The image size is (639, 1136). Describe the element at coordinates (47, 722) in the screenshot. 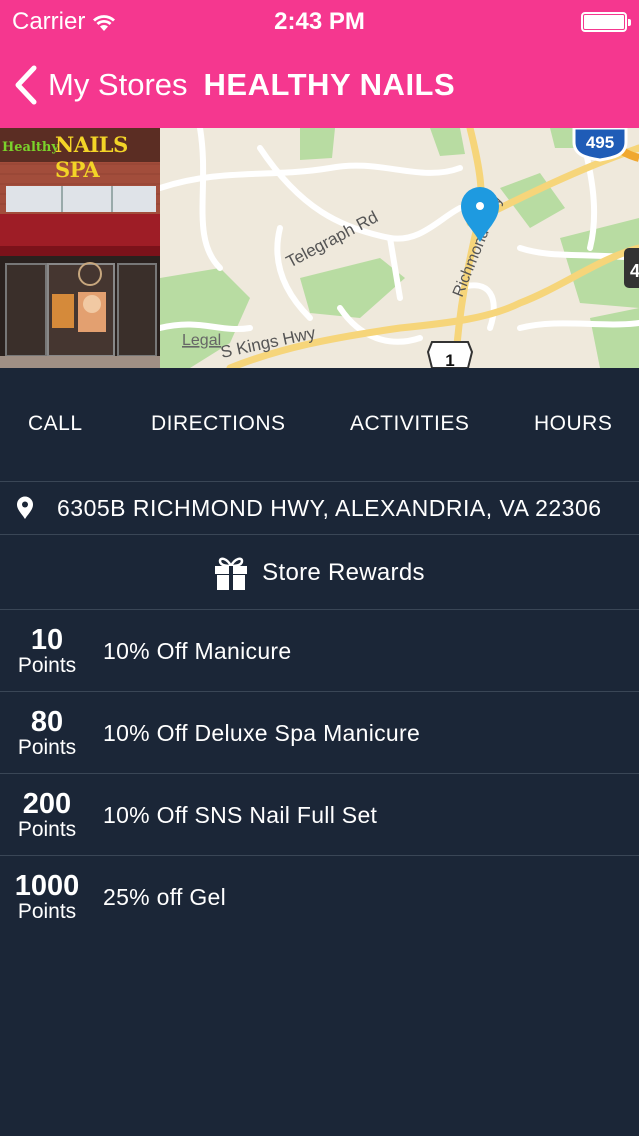

I see `points-value: 80` at that location.